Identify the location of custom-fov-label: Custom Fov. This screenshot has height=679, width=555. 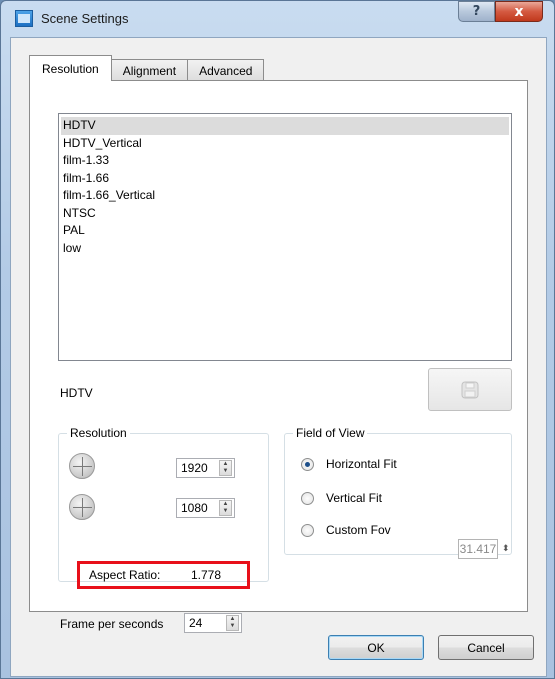
(358, 530).